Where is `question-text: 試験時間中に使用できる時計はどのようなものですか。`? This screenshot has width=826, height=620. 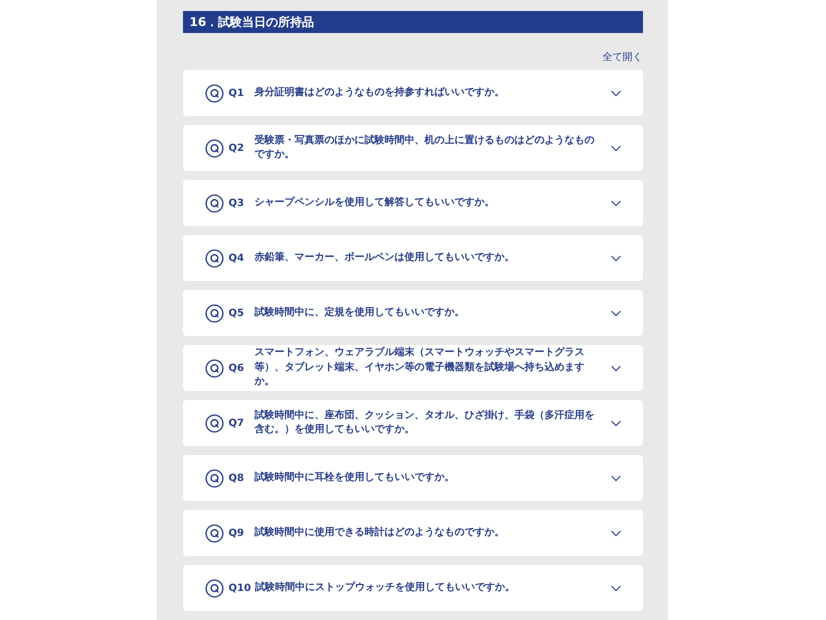
question-text: 試験時間中に使用できる時計はどのようなものですか。 is located at coordinates (380, 533).